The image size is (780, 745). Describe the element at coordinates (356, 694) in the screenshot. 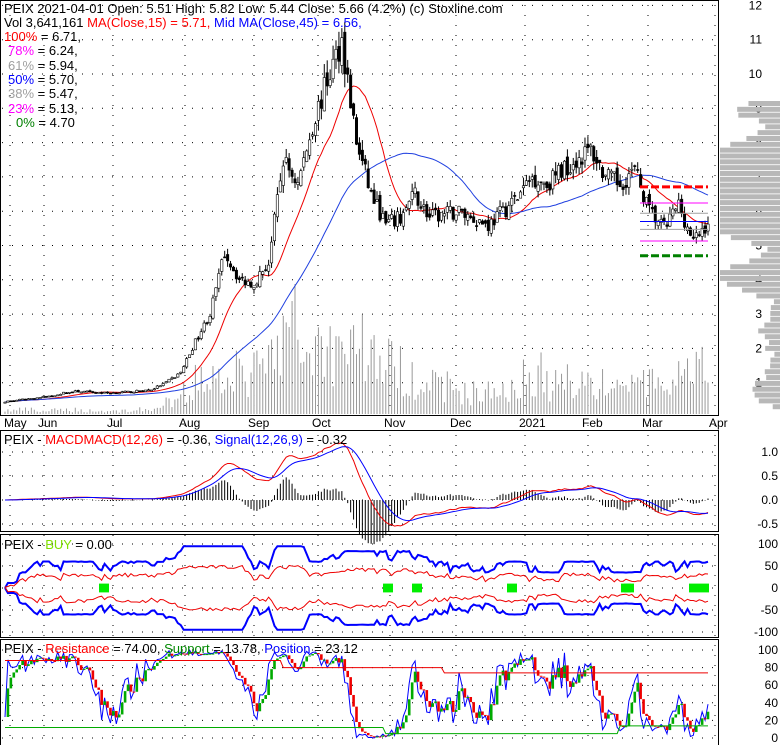

I see `position-line` at that location.